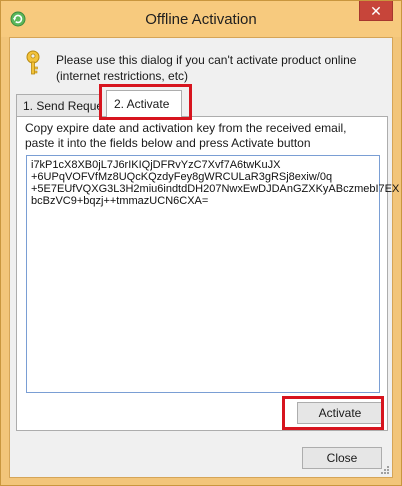  I want to click on activate-button: Activate, so click(340, 413).